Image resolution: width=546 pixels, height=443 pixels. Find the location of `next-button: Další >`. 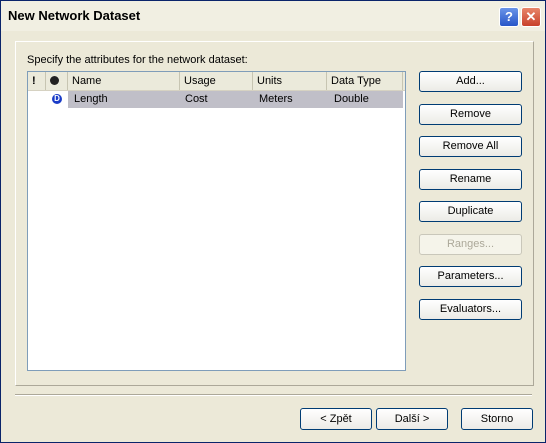

next-button: Další > is located at coordinates (412, 419).